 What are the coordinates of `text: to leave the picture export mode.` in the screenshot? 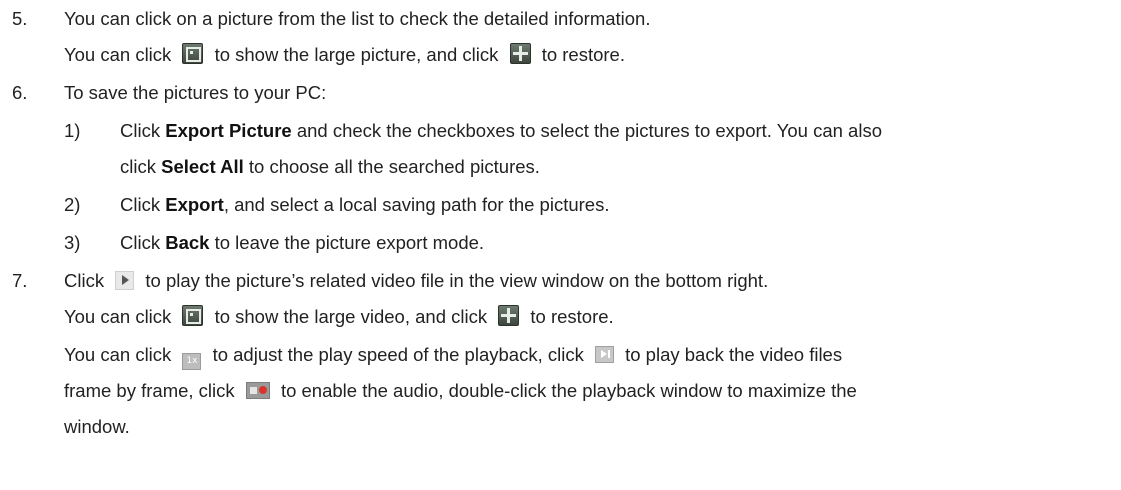 It's located at (349, 242).